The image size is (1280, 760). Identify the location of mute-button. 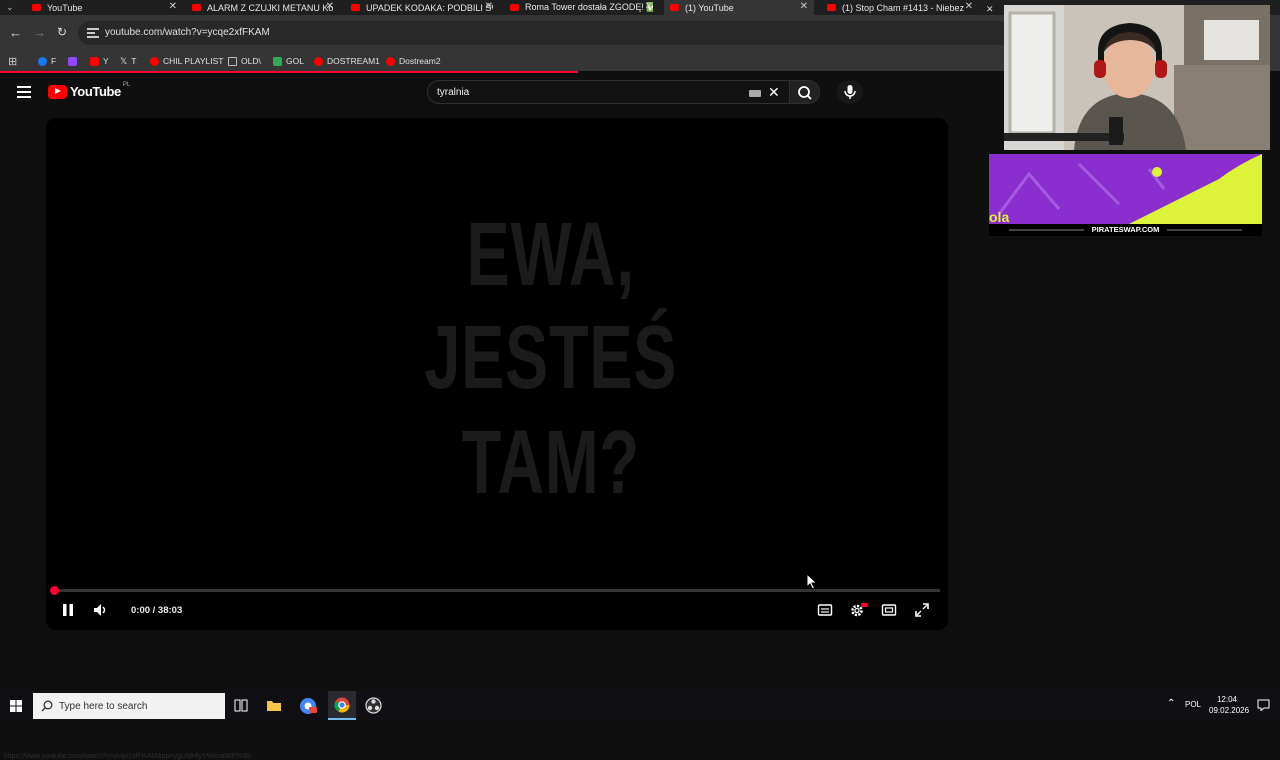
(101, 612).